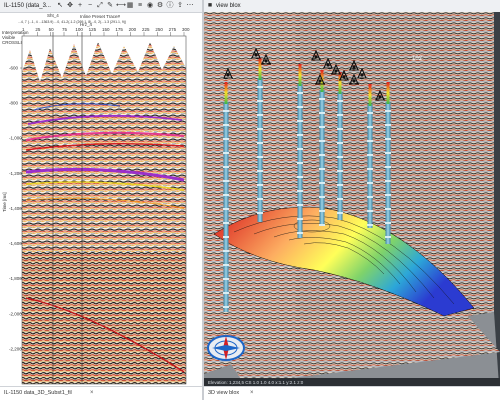 The height and width of the screenshot is (400, 500). I want to click on x-tick-label: 50, so click(52, 29).